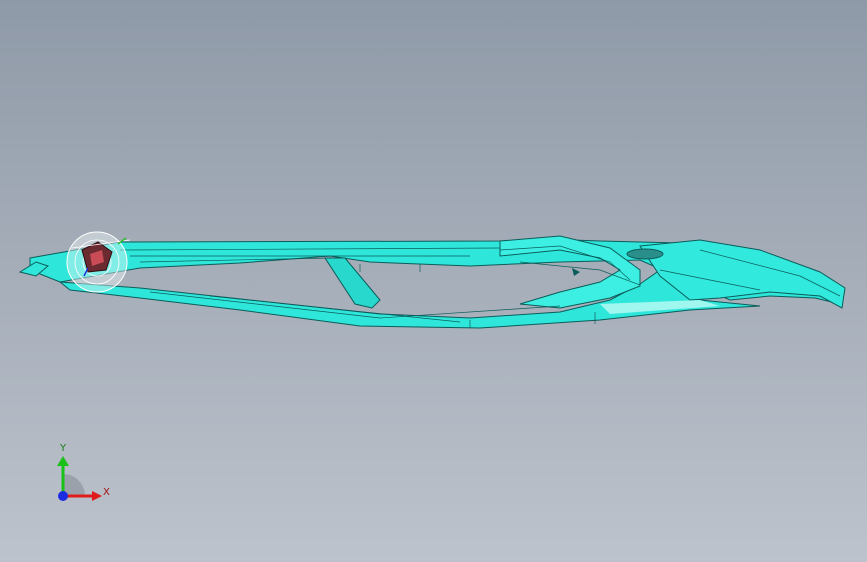 The height and width of the screenshot is (562, 867). What do you see at coordinates (74, 262) in the screenshot?
I see `rear-hinge-detail` at bounding box center [74, 262].